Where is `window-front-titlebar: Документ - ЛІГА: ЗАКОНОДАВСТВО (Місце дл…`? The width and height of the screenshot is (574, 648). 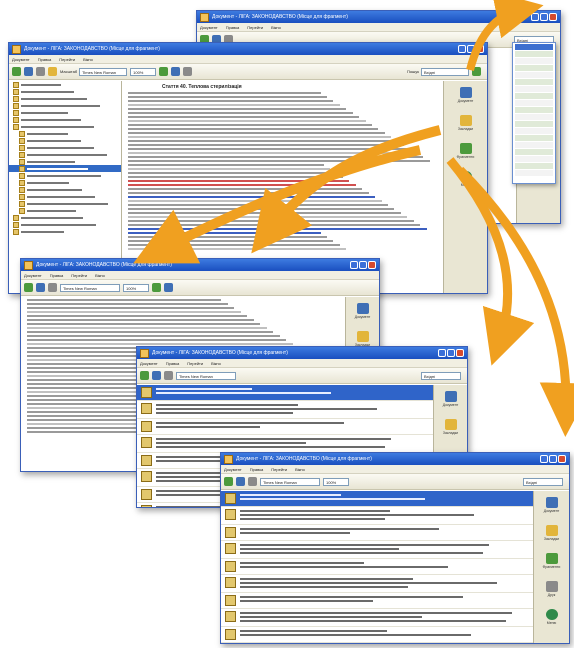 window-front-titlebar: Документ - ЛІГА: ЗАКОНОДАВСТВО (Місце дл… is located at coordinates (395, 459).